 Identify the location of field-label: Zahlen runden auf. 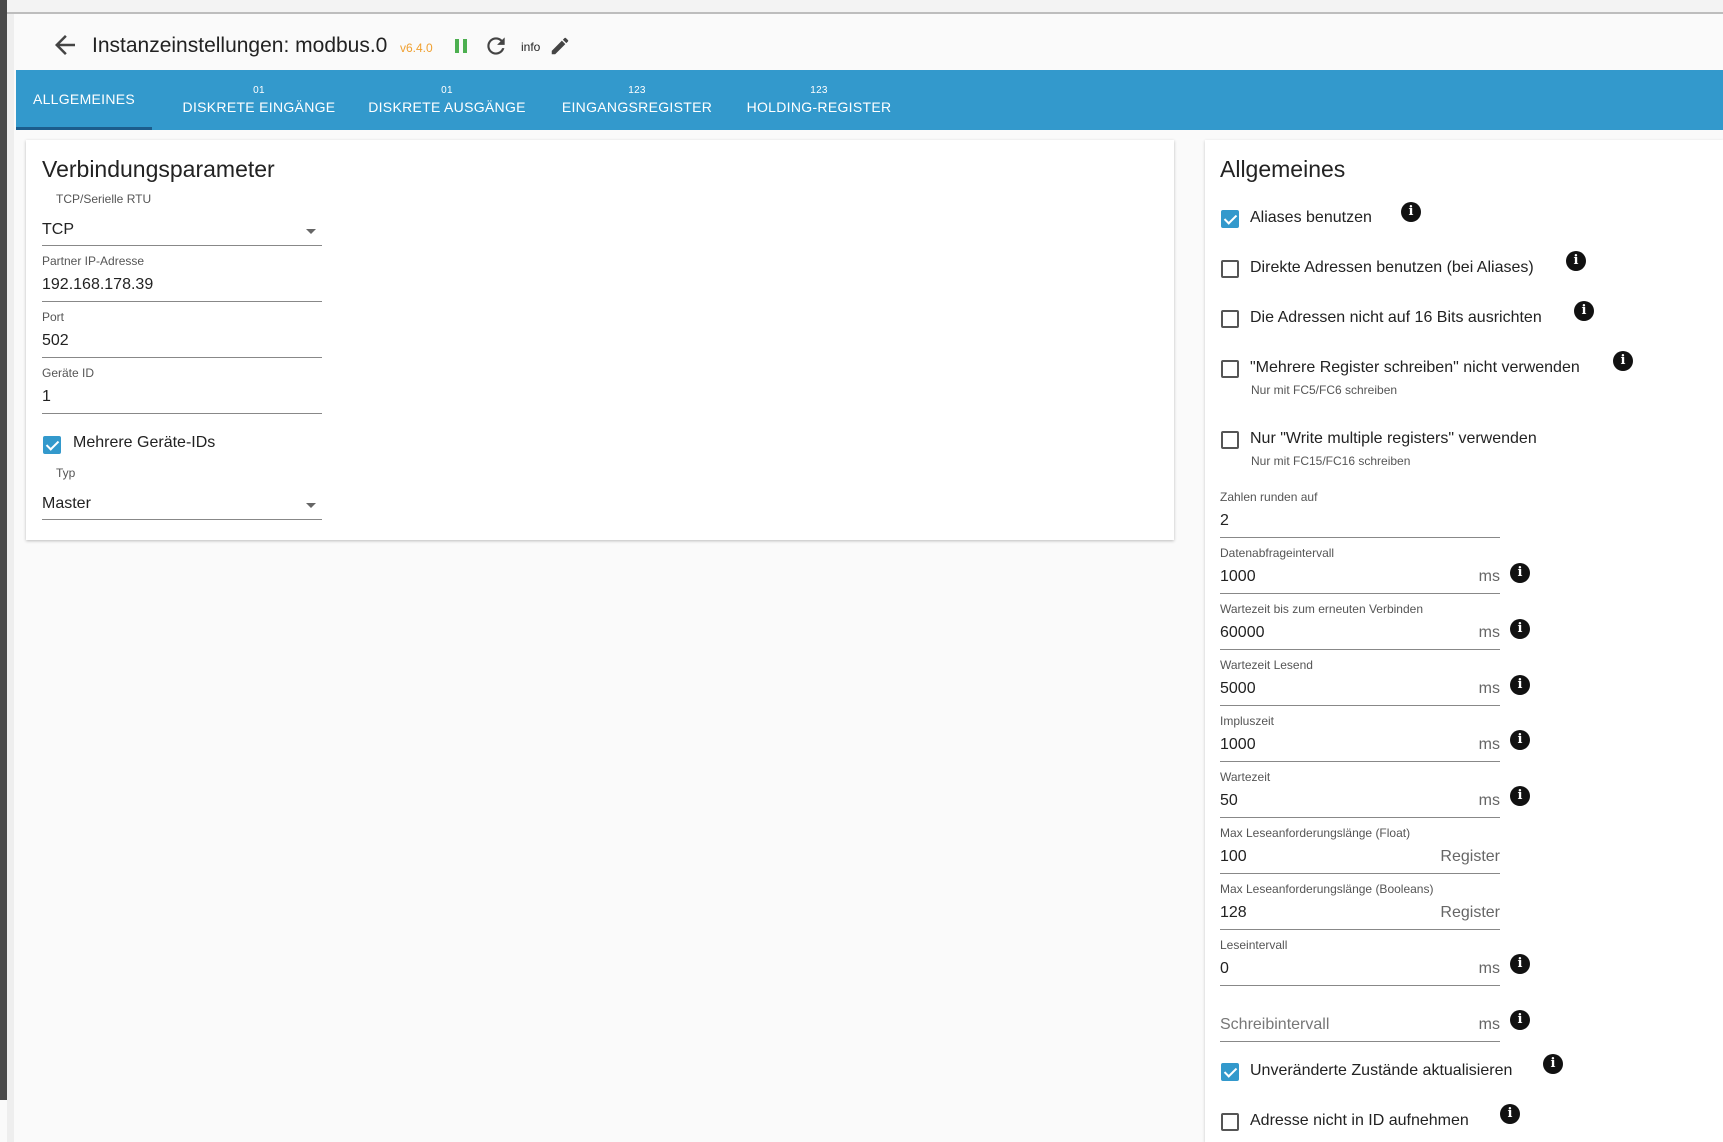
(1269, 497).